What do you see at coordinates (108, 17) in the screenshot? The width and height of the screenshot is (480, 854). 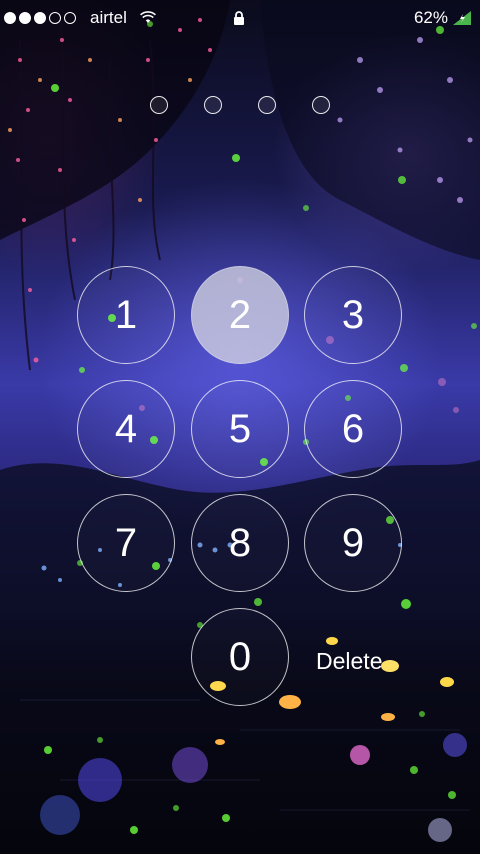 I see `carrier-name: airtel` at bounding box center [108, 17].